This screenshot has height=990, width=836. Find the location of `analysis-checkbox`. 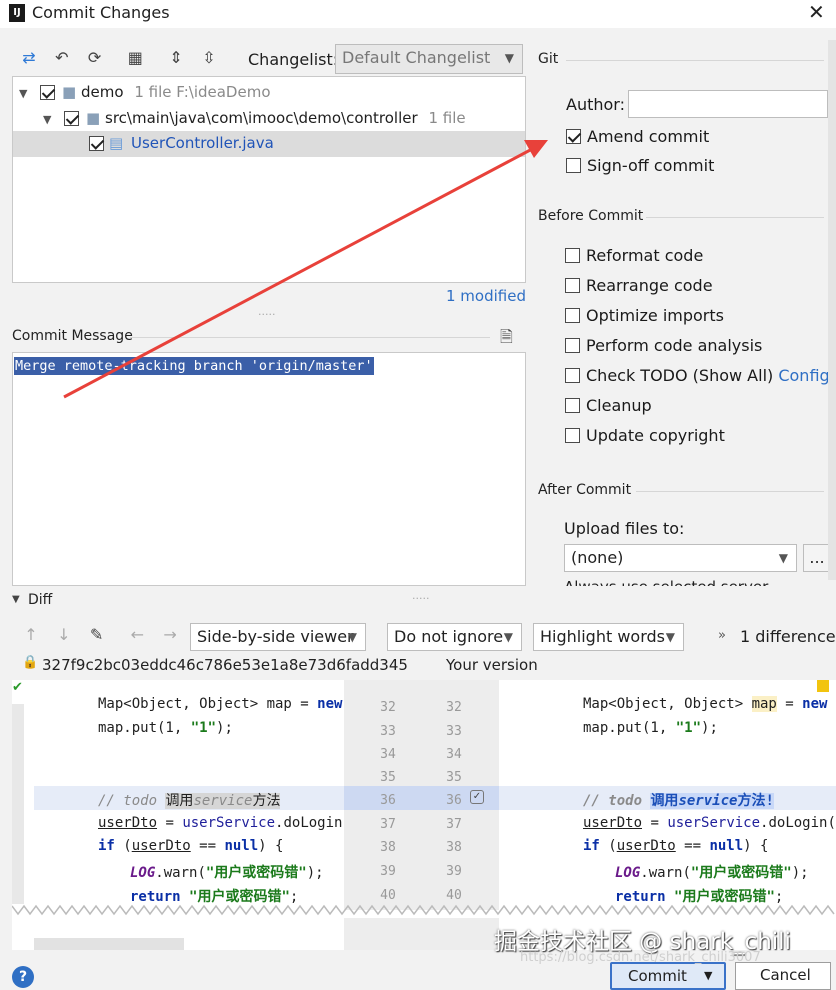

analysis-checkbox is located at coordinates (572, 345).